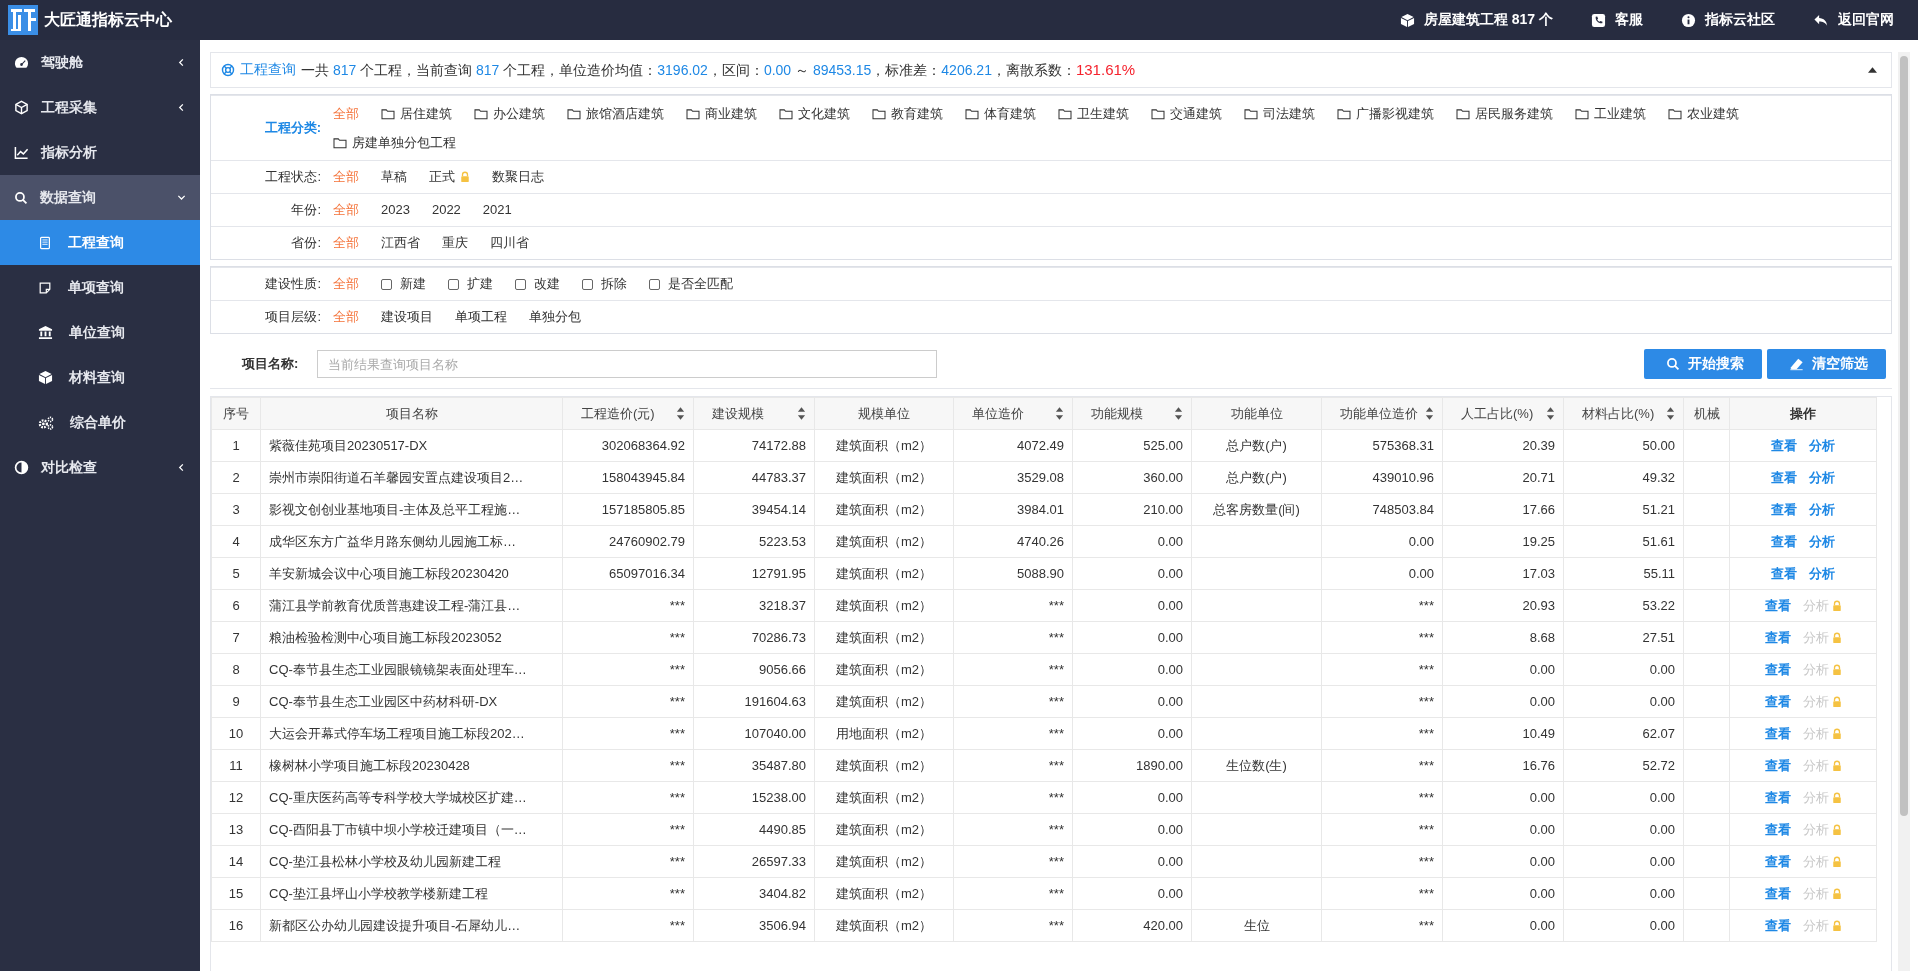 Image resolution: width=1918 pixels, height=971 pixels. I want to click on sidebar-item: 工程采集, so click(100, 107).